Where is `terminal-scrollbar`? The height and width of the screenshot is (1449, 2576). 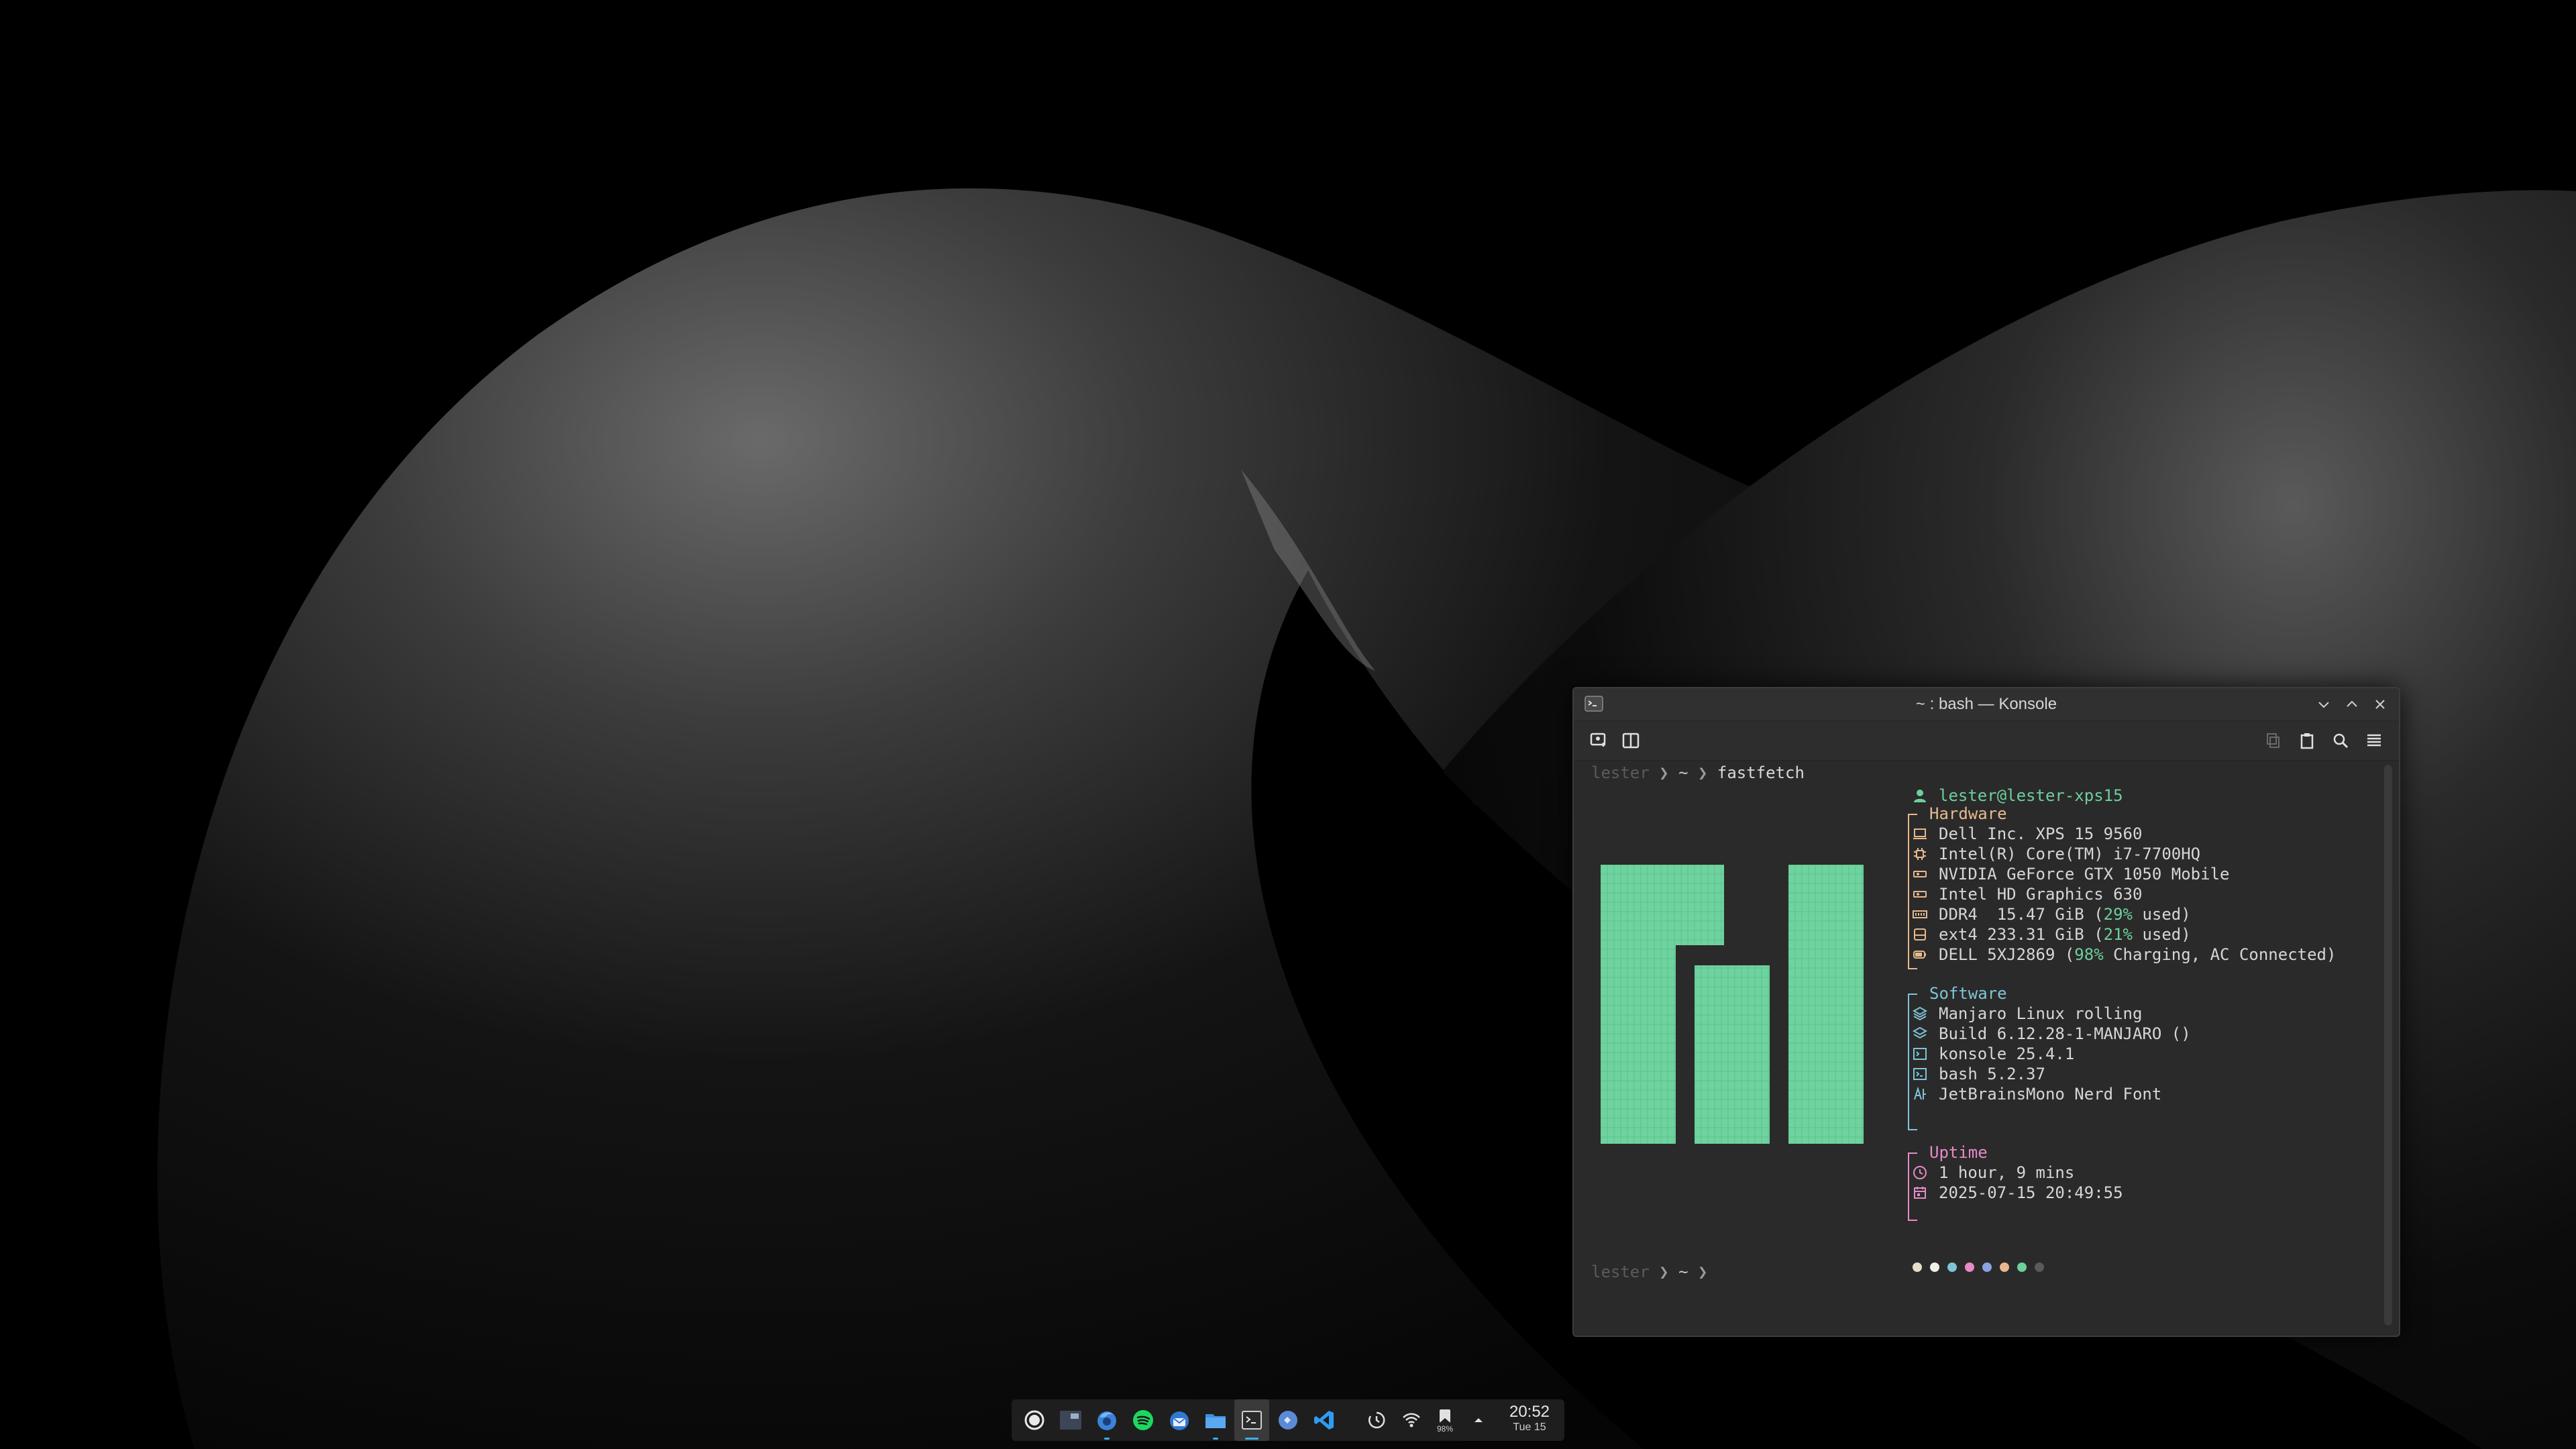
terminal-scrollbar is located at coordinates (2388, 1045).